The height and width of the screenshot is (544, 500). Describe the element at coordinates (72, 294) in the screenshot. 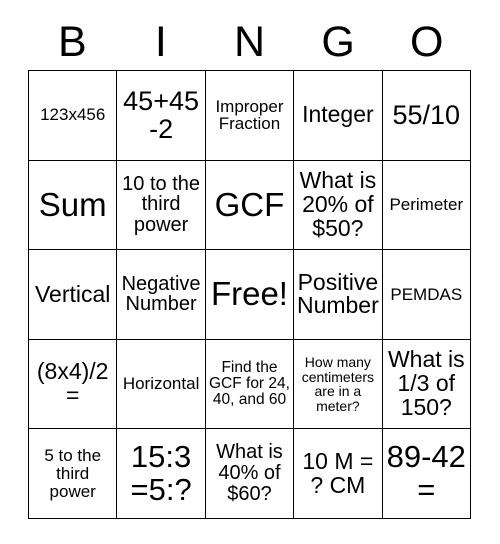

I see `bingo-cell: Vertical` at that location.